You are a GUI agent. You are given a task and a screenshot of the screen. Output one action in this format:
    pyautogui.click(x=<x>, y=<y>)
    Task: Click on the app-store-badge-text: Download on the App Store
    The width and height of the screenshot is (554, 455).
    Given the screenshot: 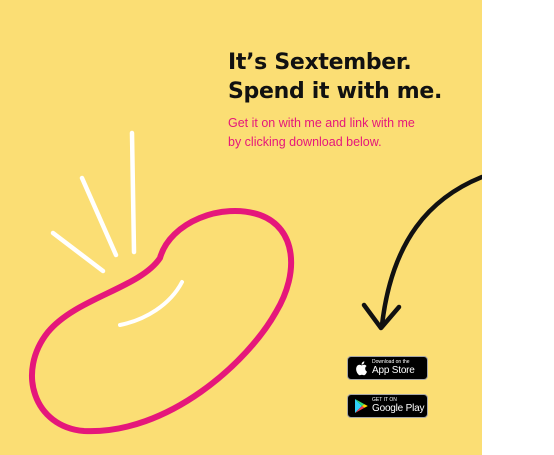 What is the action you would take?
    pyautogui.click(x=393, y=368)
    